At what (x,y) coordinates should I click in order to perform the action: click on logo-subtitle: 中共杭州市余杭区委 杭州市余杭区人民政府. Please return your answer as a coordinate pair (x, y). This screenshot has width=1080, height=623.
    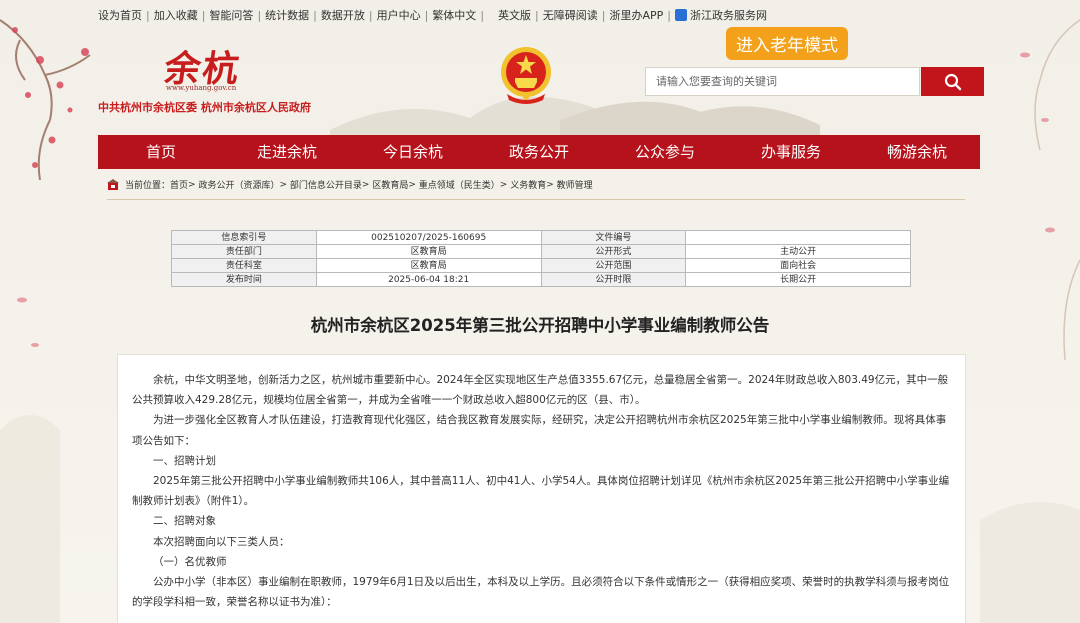
    Looking at the image, I should click on (204, 107).